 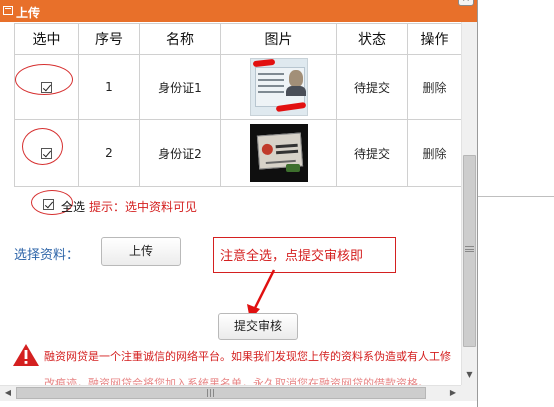 What do you see at coordinates (278, 39) in the screenshot?
I see `column-header-image: 图片` at bounding box center [278, 39].